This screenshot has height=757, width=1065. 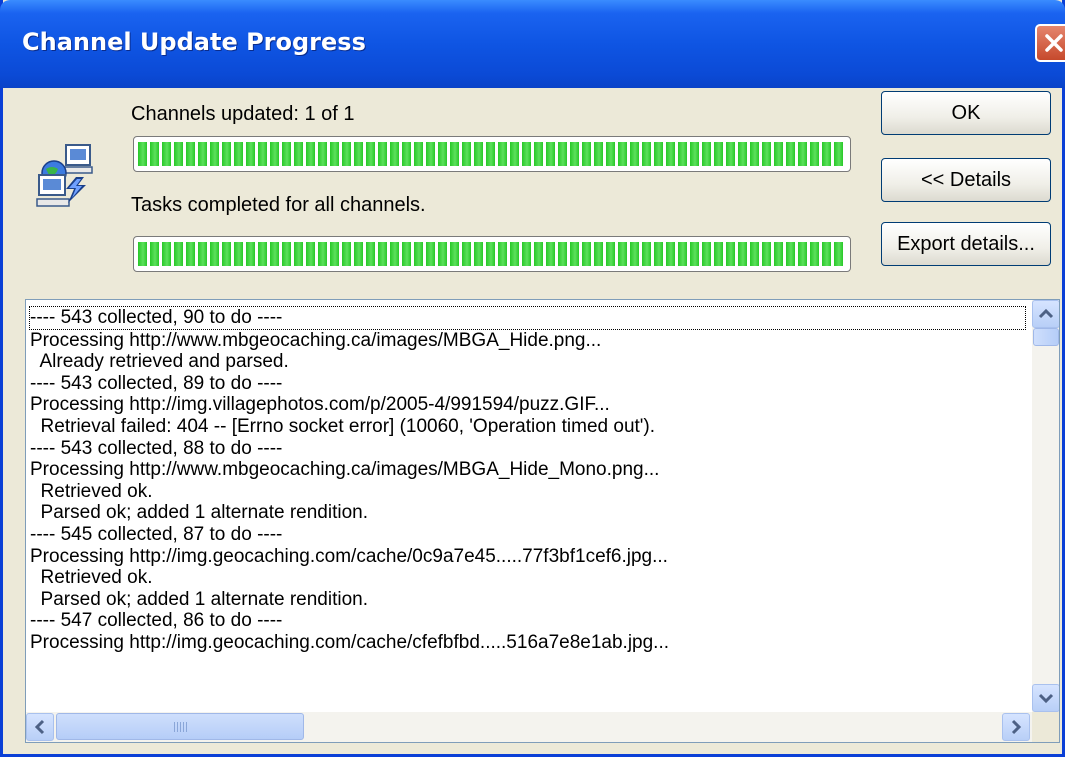 I want to click on channels-progress-bar, so click(x=492, y=154).